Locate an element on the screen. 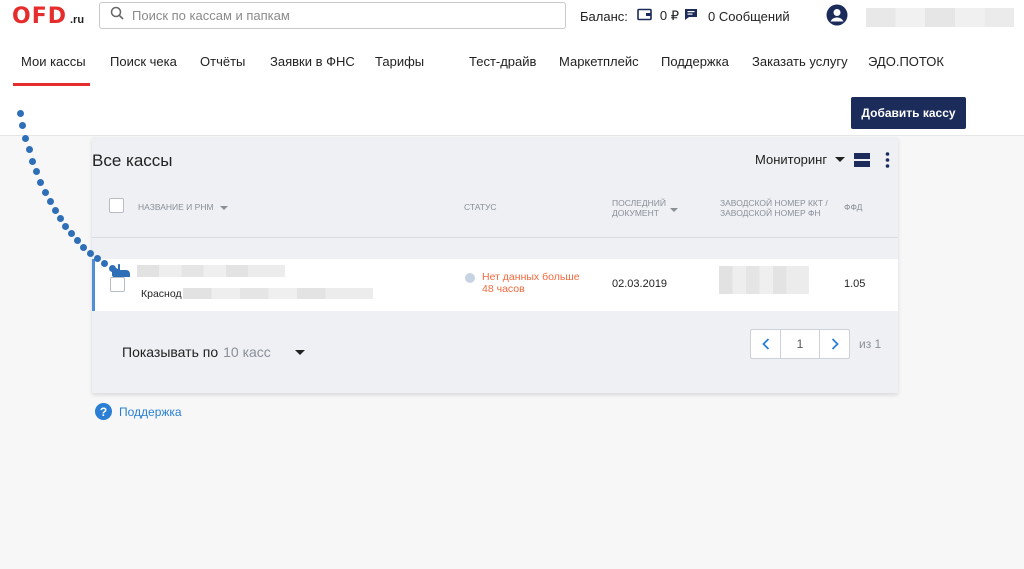 The width and height of the screenshot is (1024, 569). ffd-version: 1.05 is located at coordinates (855, 284).